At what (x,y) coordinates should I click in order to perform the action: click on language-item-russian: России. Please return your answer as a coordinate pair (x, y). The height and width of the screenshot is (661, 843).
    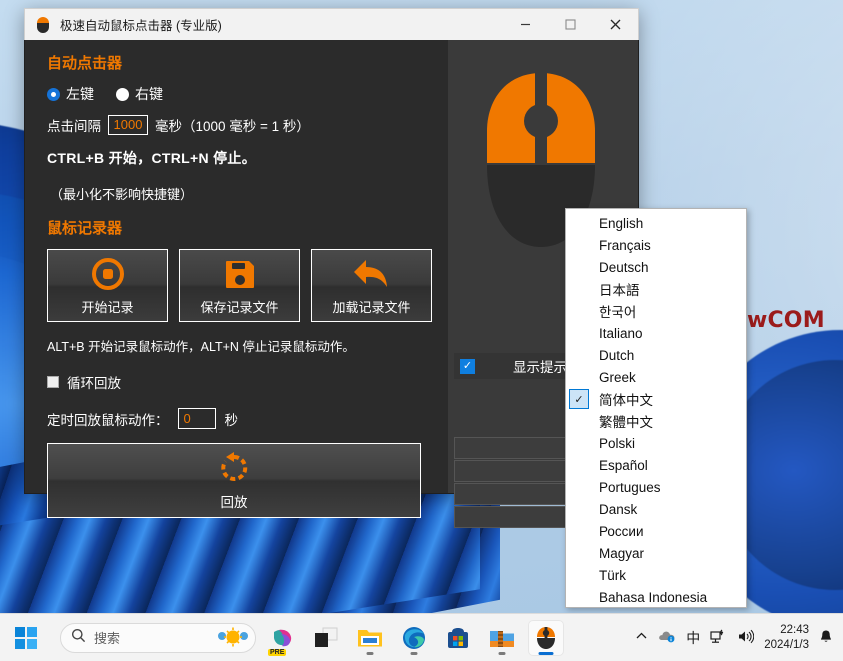
    Looking at the image, I should click on (656, 531).